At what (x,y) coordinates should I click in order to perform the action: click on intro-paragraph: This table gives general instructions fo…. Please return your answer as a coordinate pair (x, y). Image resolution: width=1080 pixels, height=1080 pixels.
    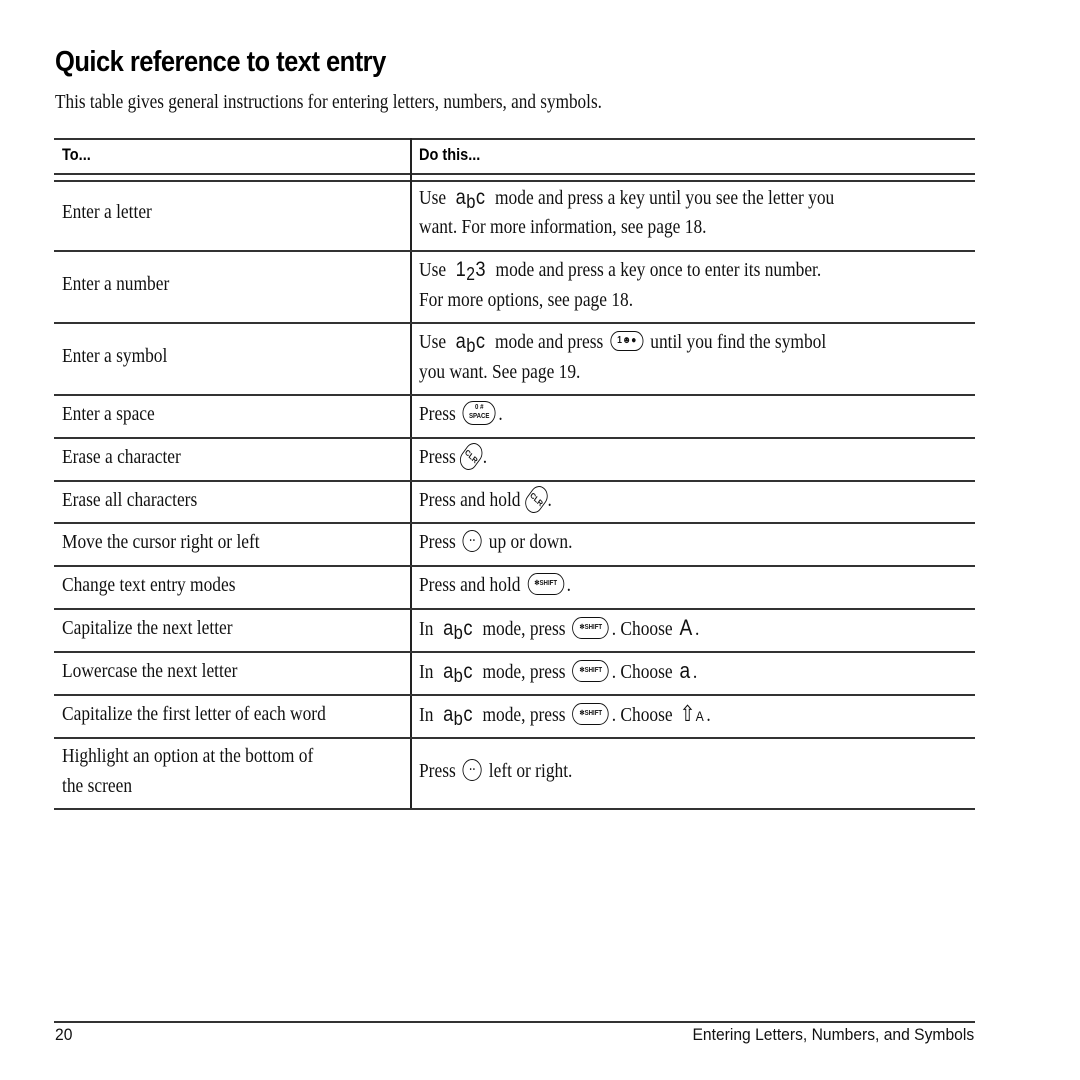
    Looking at the image, I should click on (328, 102).